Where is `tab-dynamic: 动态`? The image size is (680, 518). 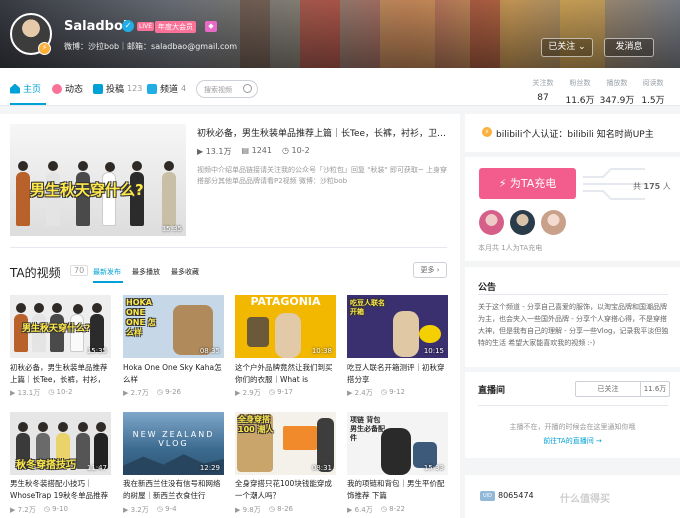
tab-dynamic: 动态 is located at coordinates (67, 88).